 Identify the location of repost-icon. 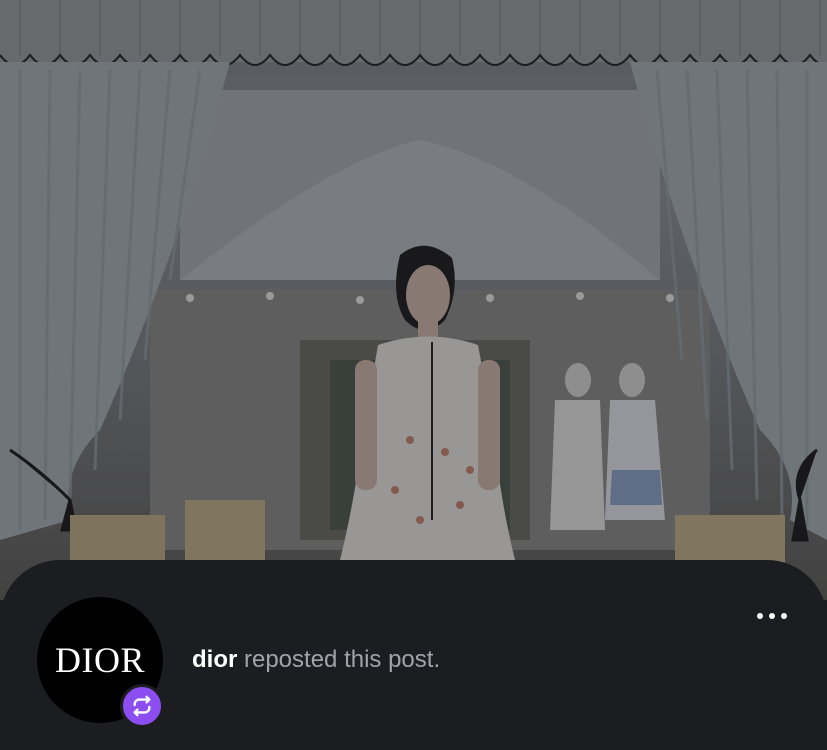
(142, 706).